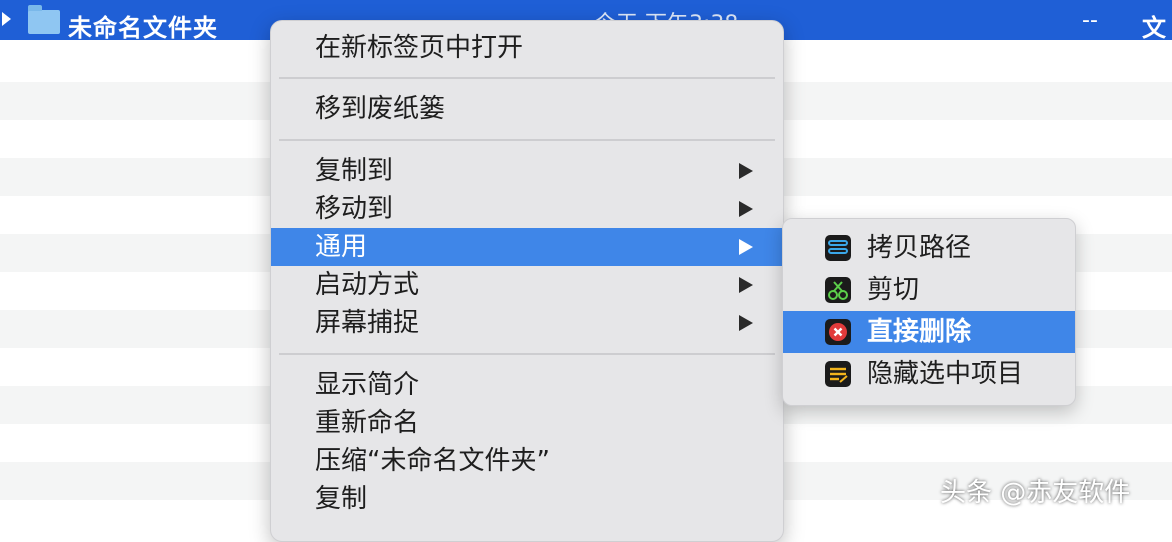  What do you see at coordinates (367, 385) in the screenshot?
I see `menu-item-label: 显示简介` at bounding box center [367, 385].